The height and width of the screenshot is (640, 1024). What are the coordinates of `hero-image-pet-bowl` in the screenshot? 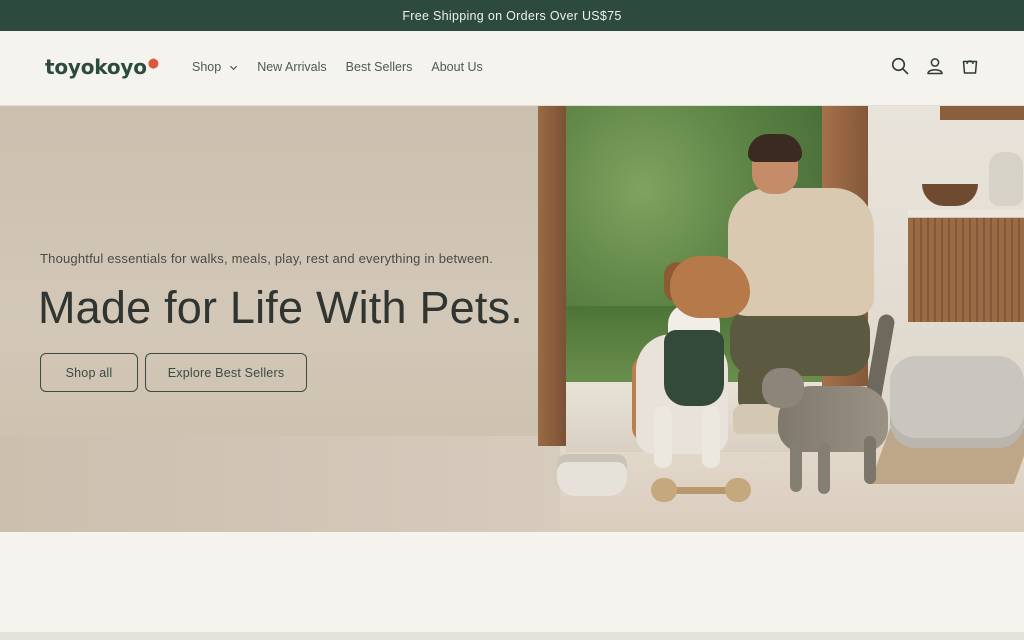 It's located at (592, 475).